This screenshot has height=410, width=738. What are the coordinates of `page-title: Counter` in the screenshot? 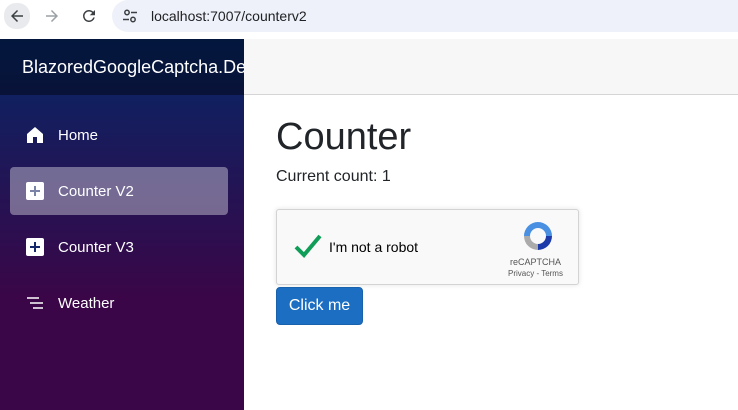 It's located at (344, 137).